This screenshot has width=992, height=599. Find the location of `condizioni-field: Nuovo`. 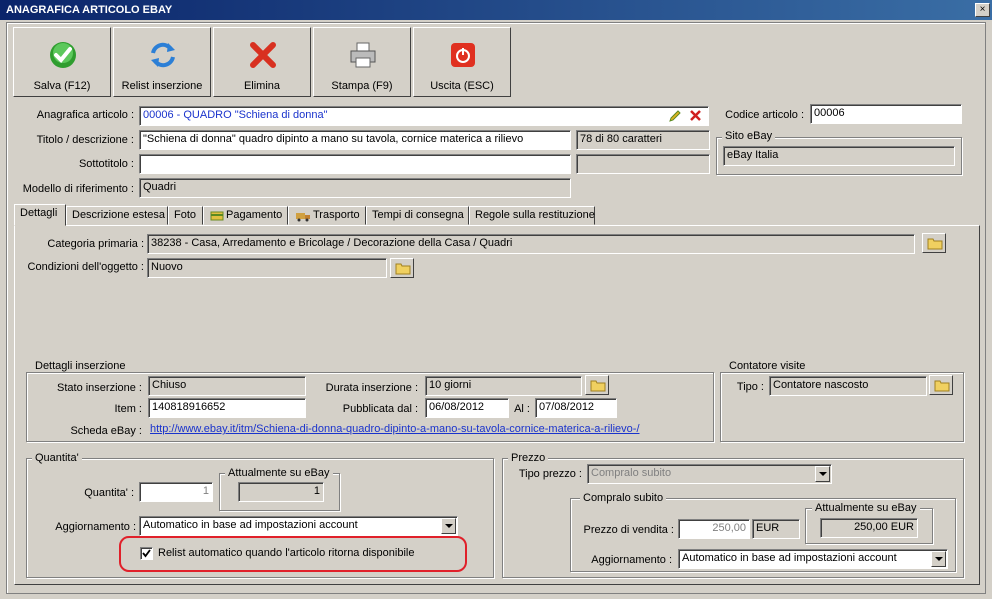

condizioni-field: Nuovo is located at coordinates (267, 268).